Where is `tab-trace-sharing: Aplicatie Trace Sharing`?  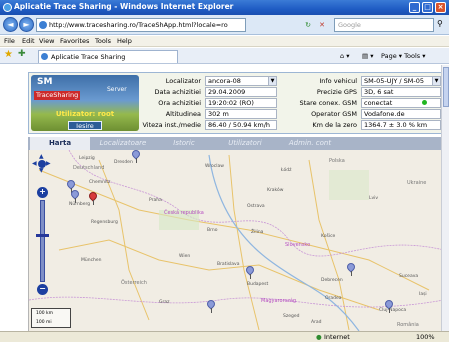 tab-trace-sharing: Aplicatie Trace Sharing is located at coordinates (108, 56).